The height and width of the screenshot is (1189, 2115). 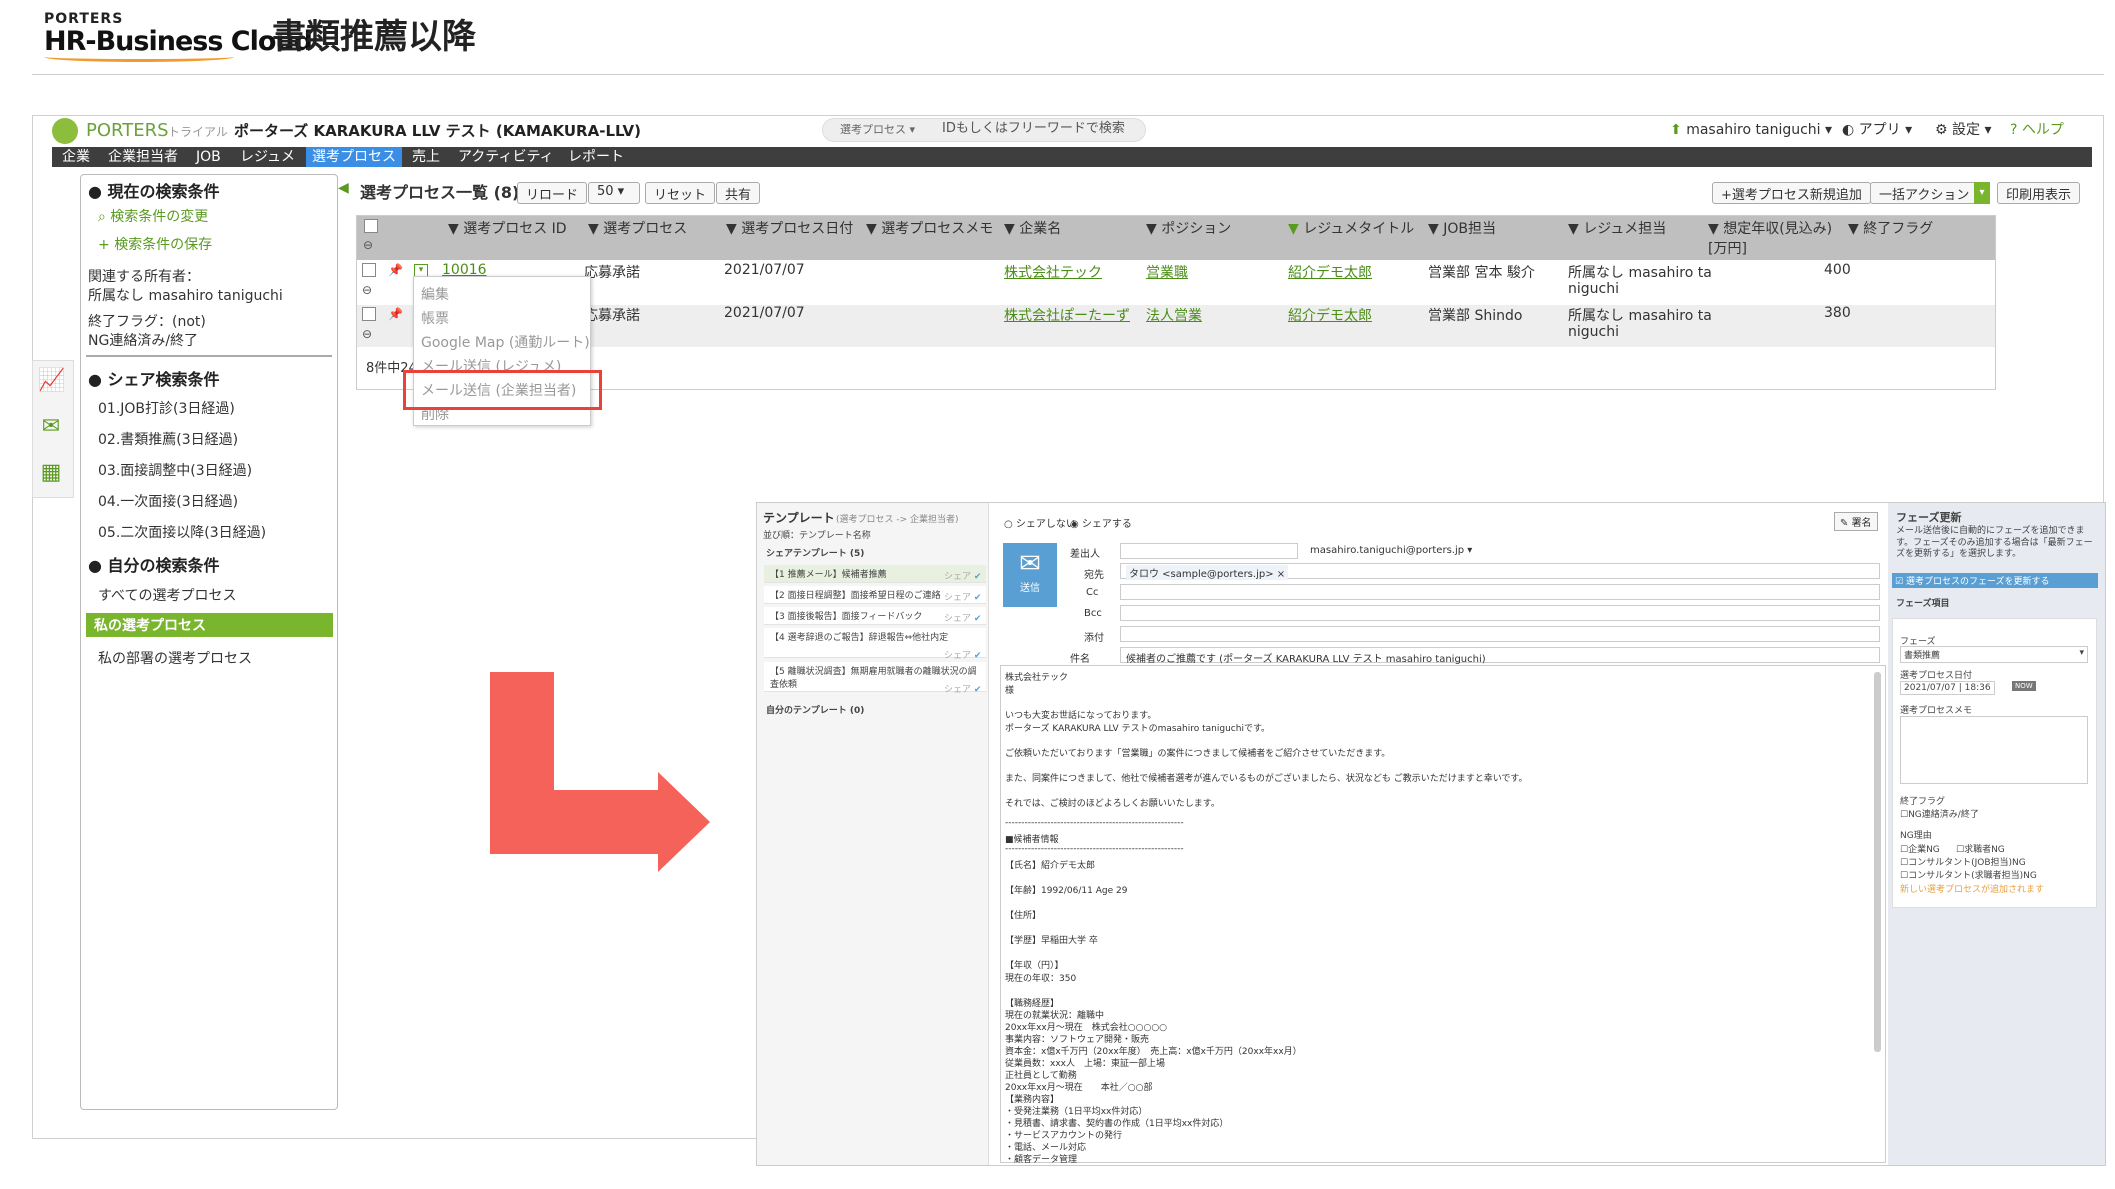 I want to click on share-no-radio: ○ シェアしない, so click(x=1040, y=522).